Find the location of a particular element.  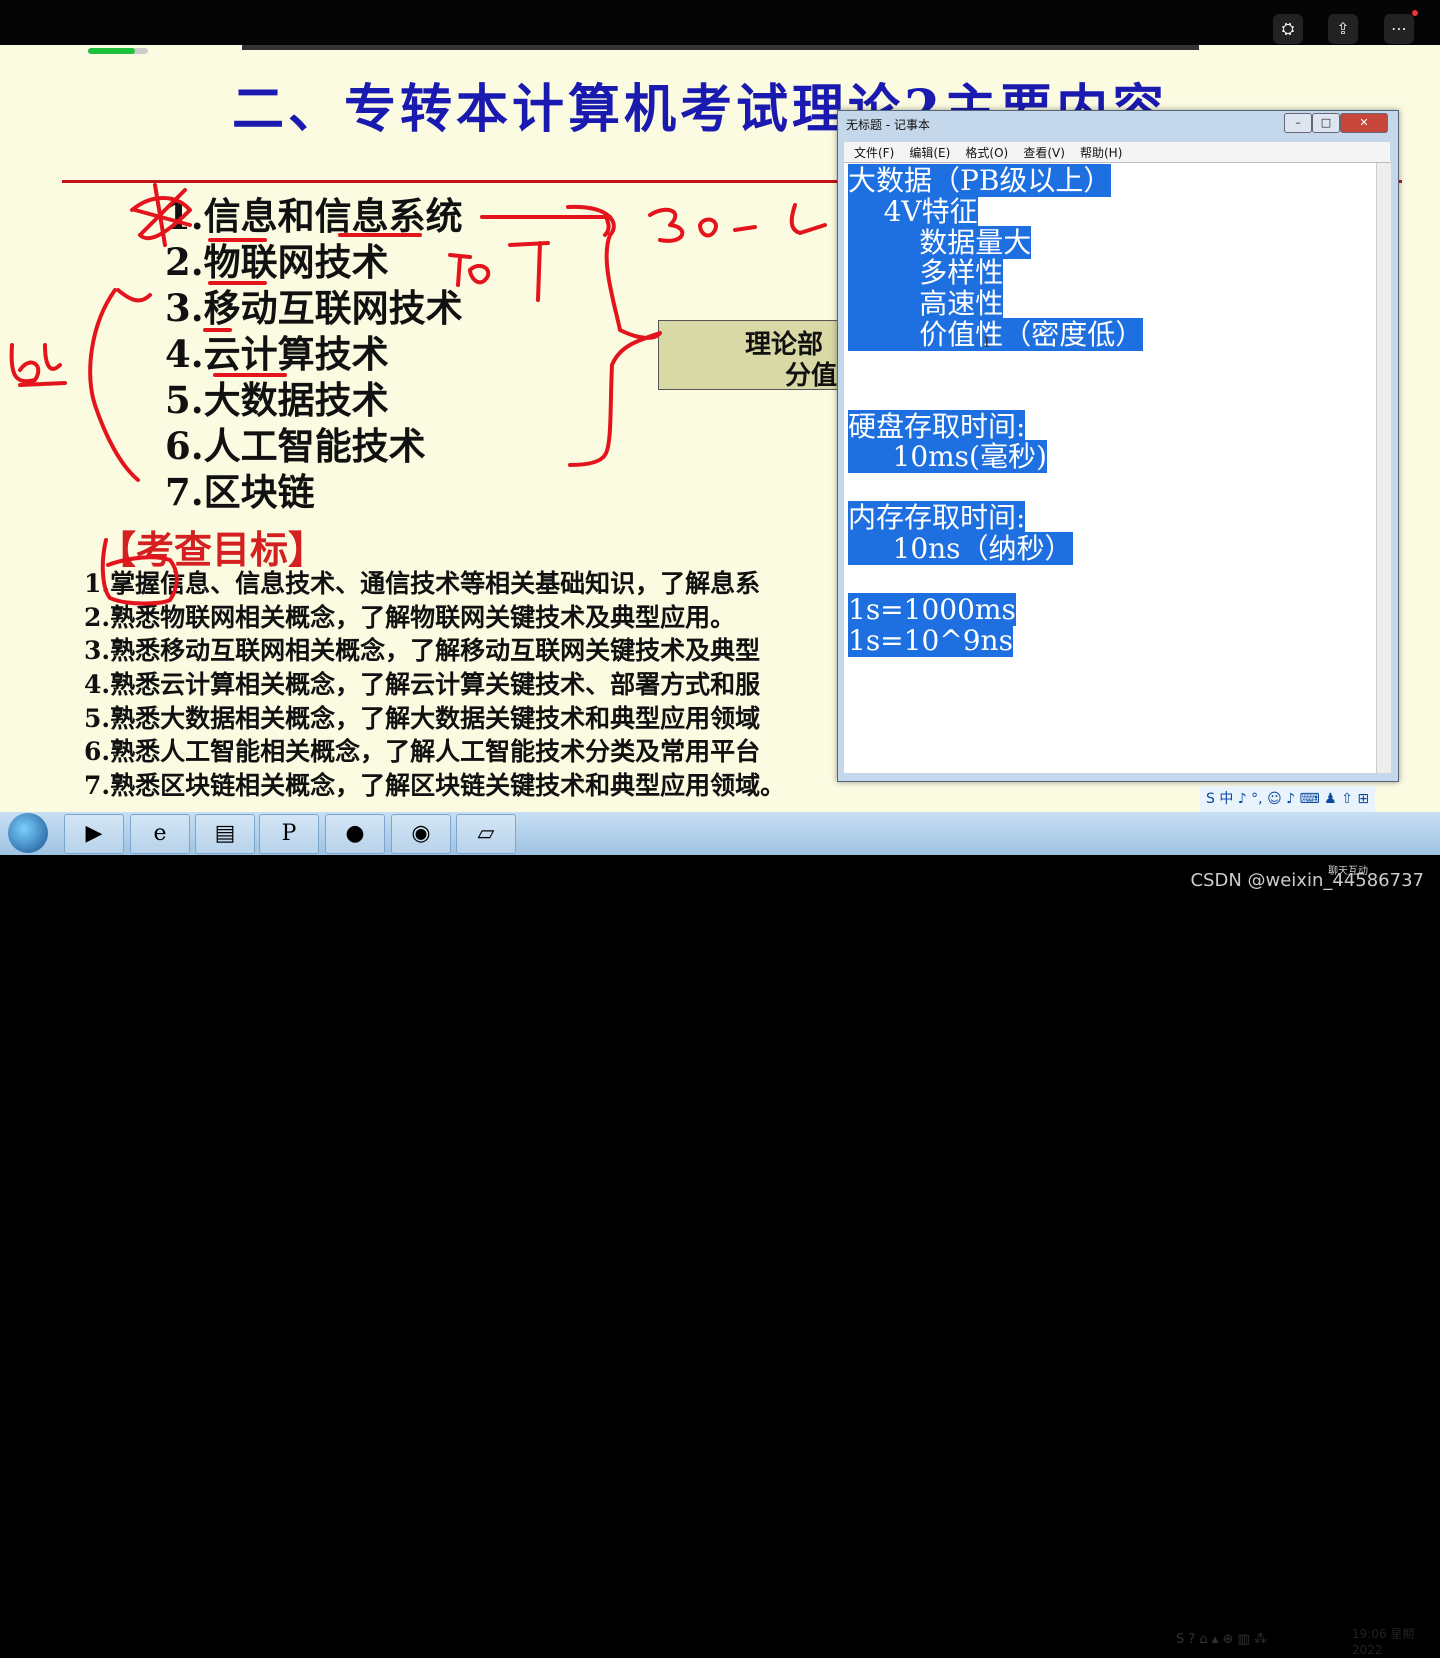

text-line: 1s=10^9ns is located at coordinates (930, 640).